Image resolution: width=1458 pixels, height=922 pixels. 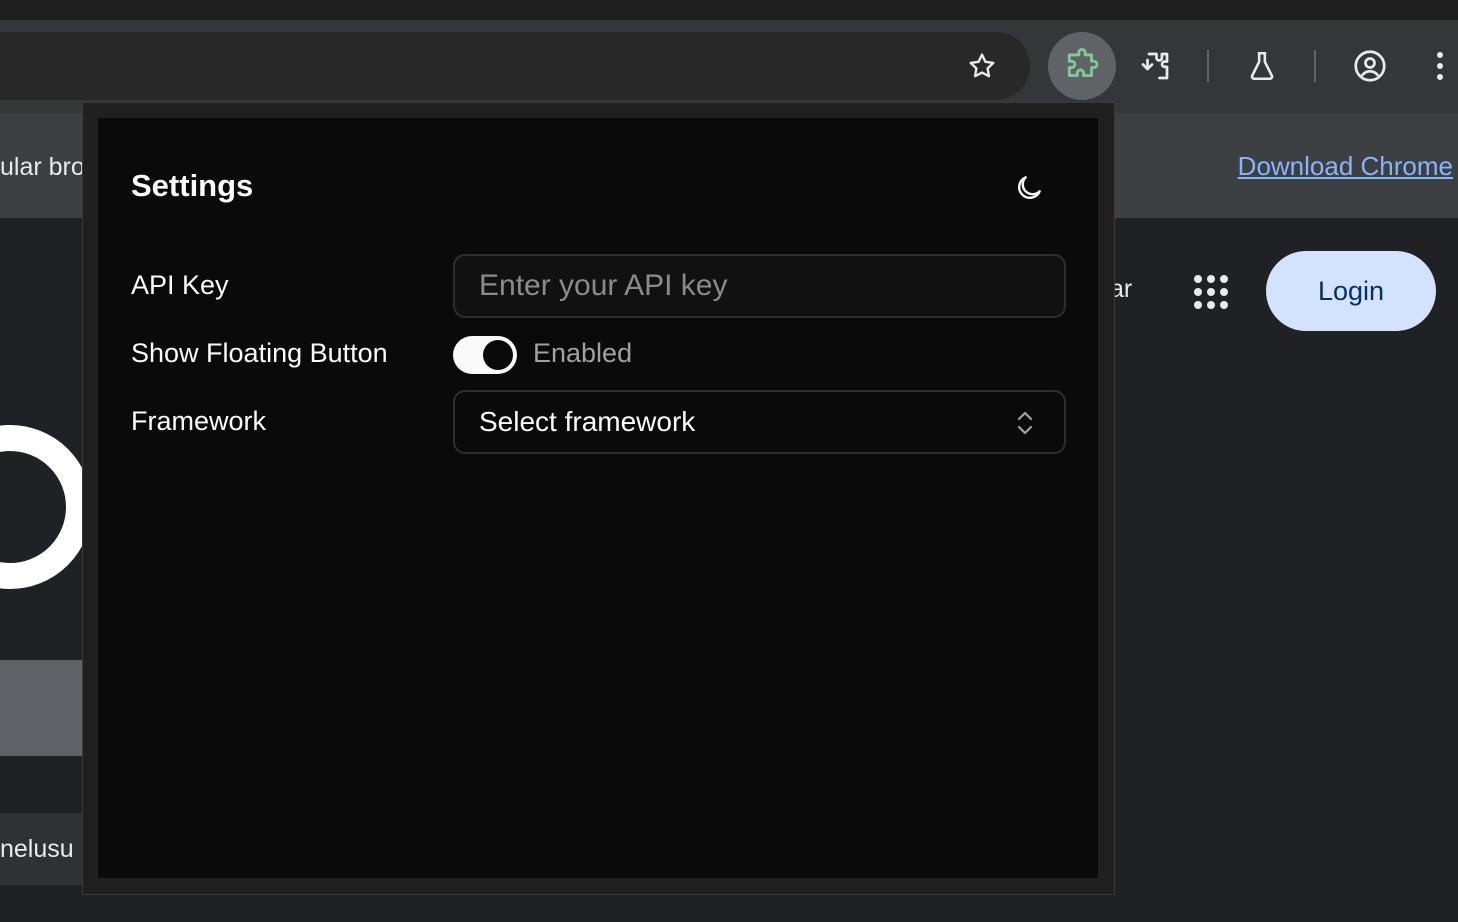 I want to click on flask-icon, so click(x=1262, y=66).